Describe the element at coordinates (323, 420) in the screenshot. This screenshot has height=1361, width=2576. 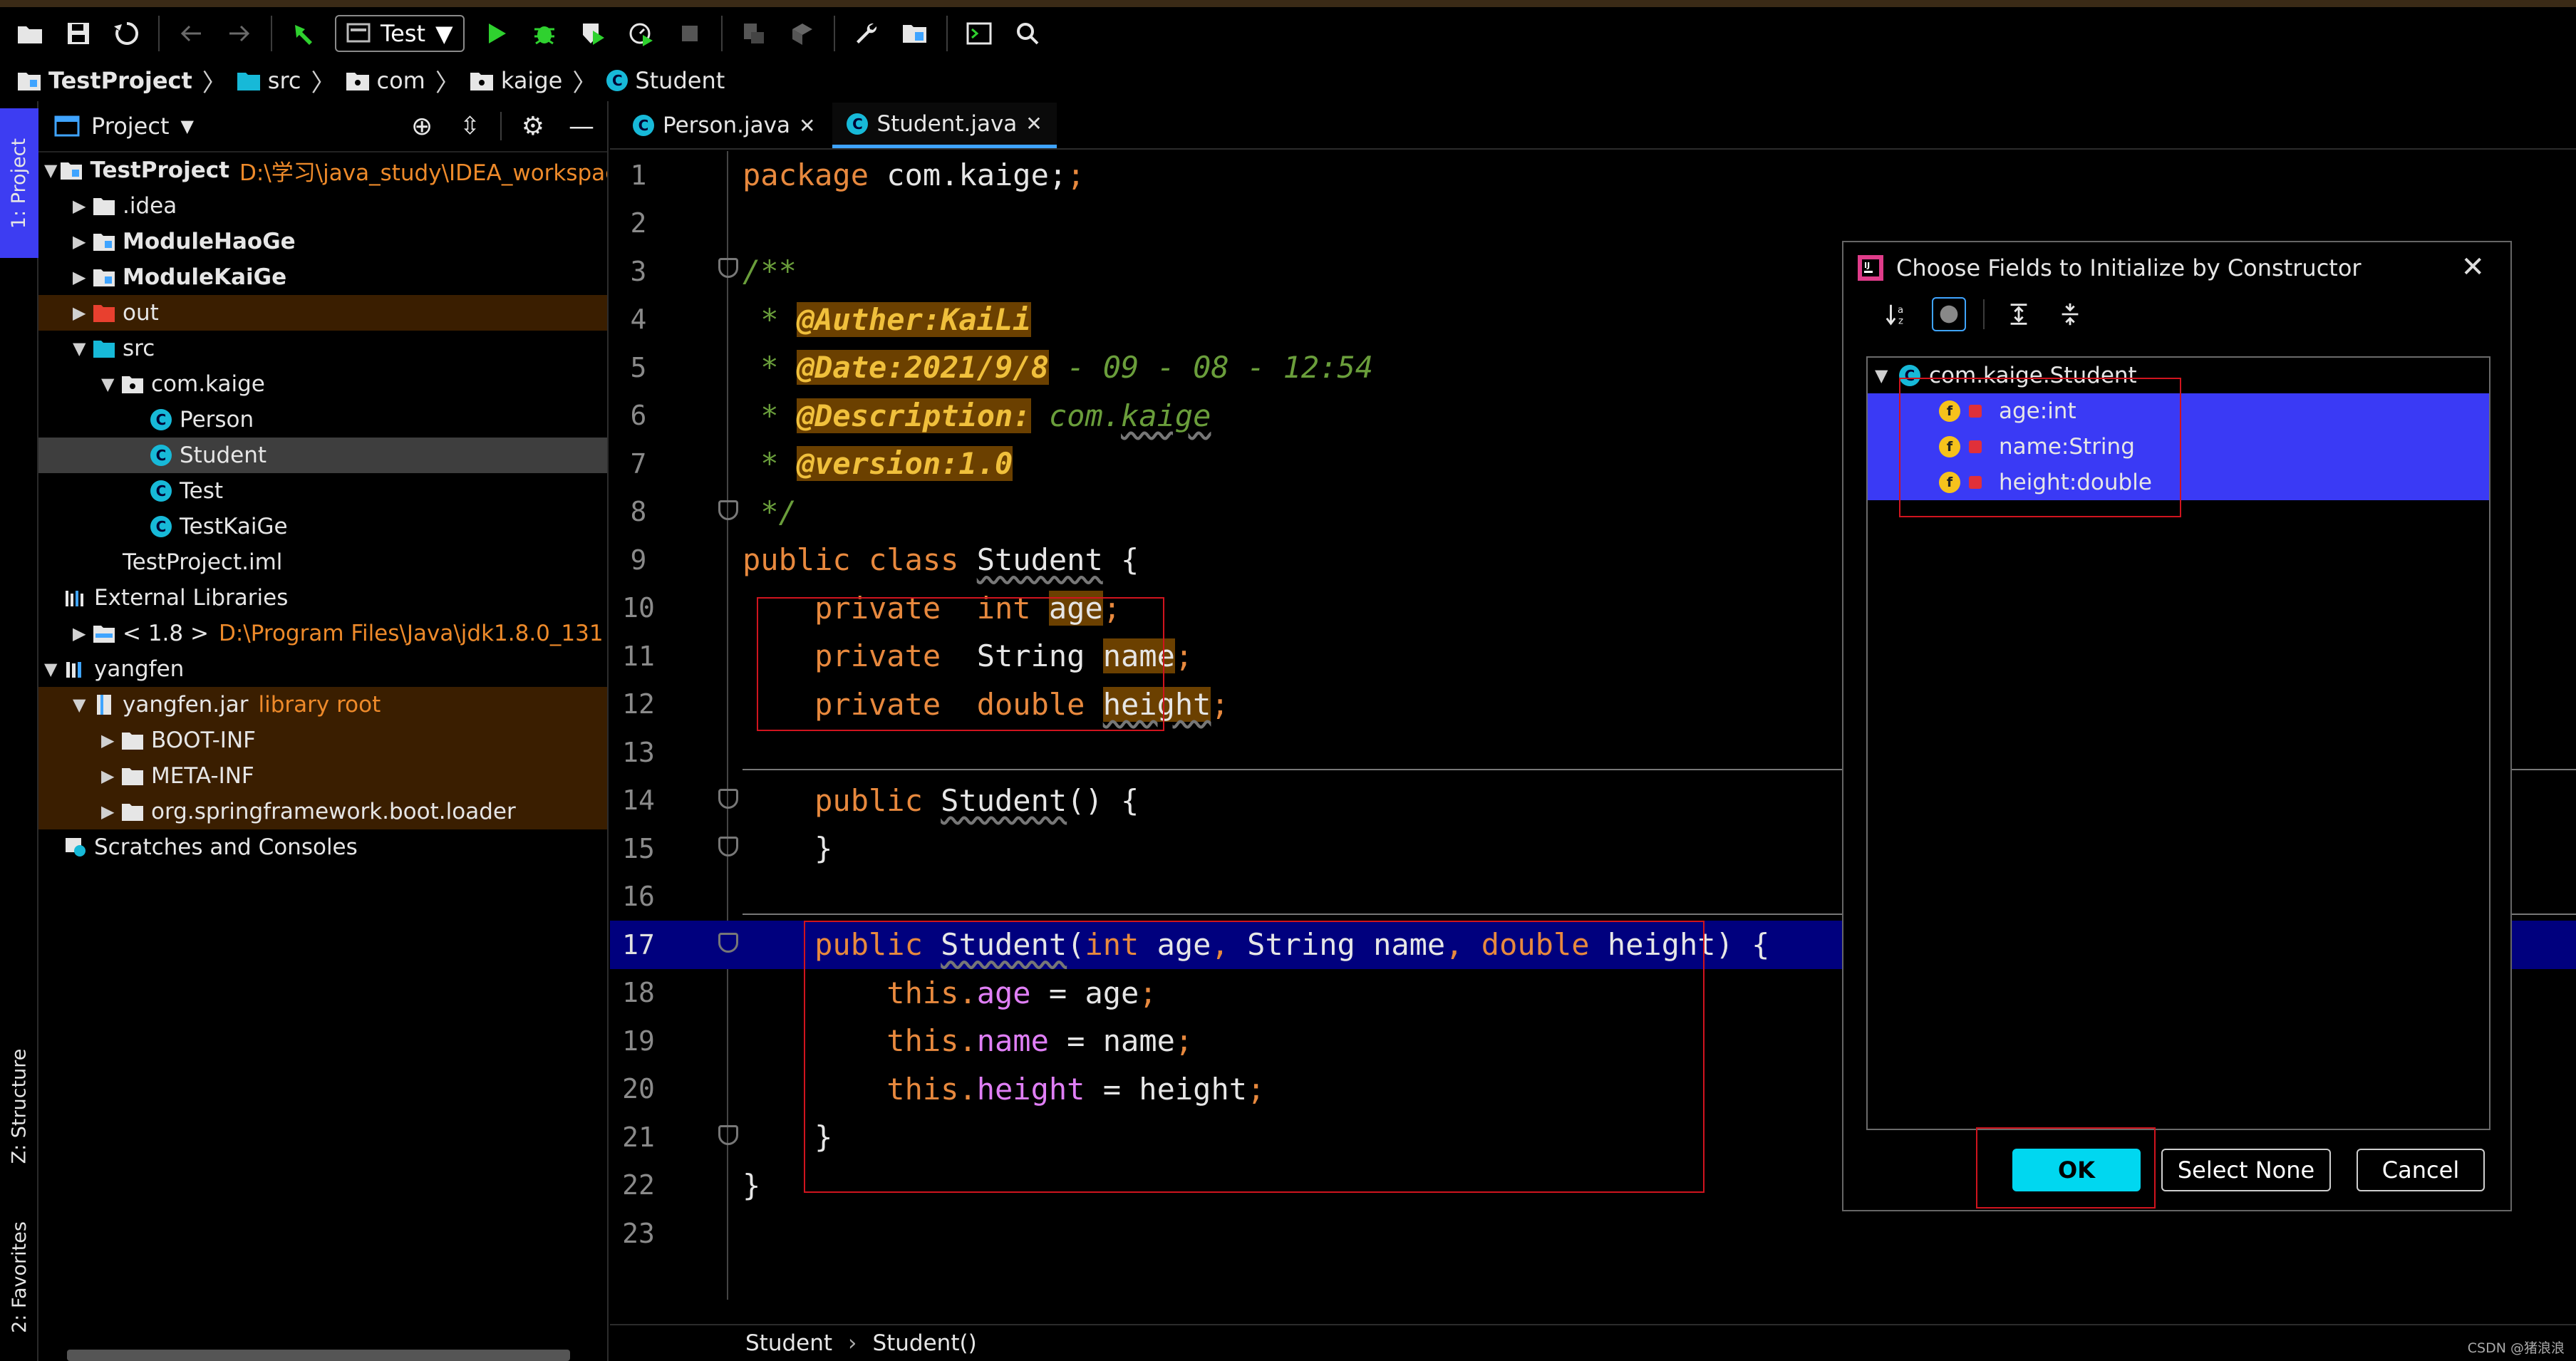
I see `tree-item: C Person` at that location.